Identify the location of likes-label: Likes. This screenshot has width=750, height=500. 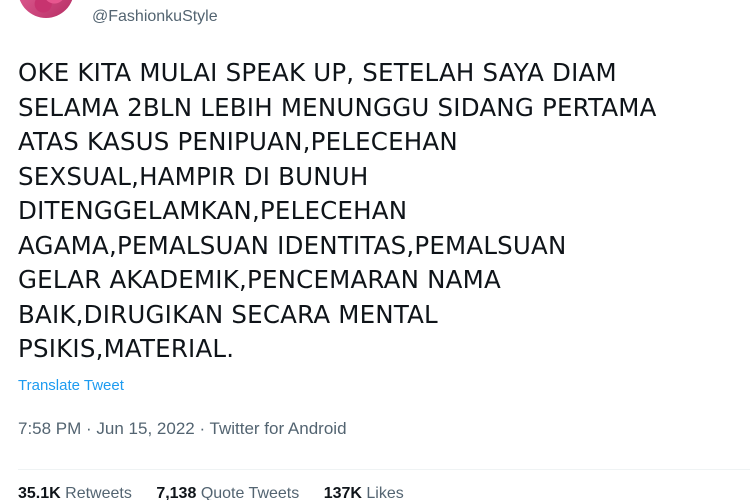
(385, 492).